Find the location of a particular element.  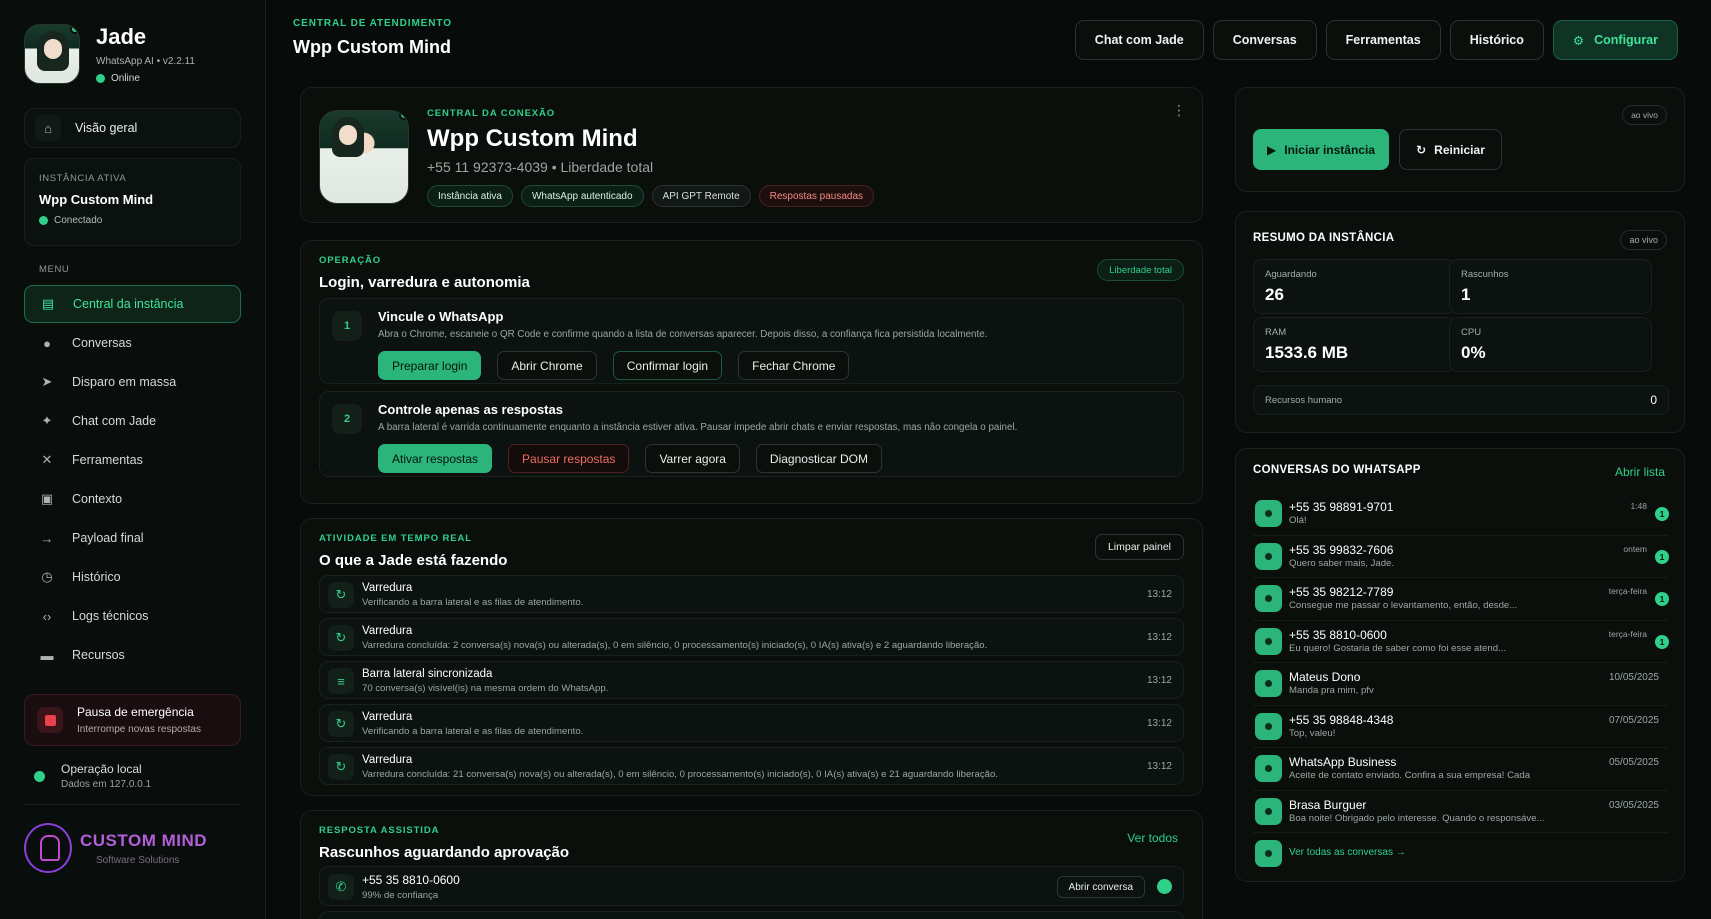

sidebar-item-overview: ⌂ Visão geral is located at coordinates (132, 128).